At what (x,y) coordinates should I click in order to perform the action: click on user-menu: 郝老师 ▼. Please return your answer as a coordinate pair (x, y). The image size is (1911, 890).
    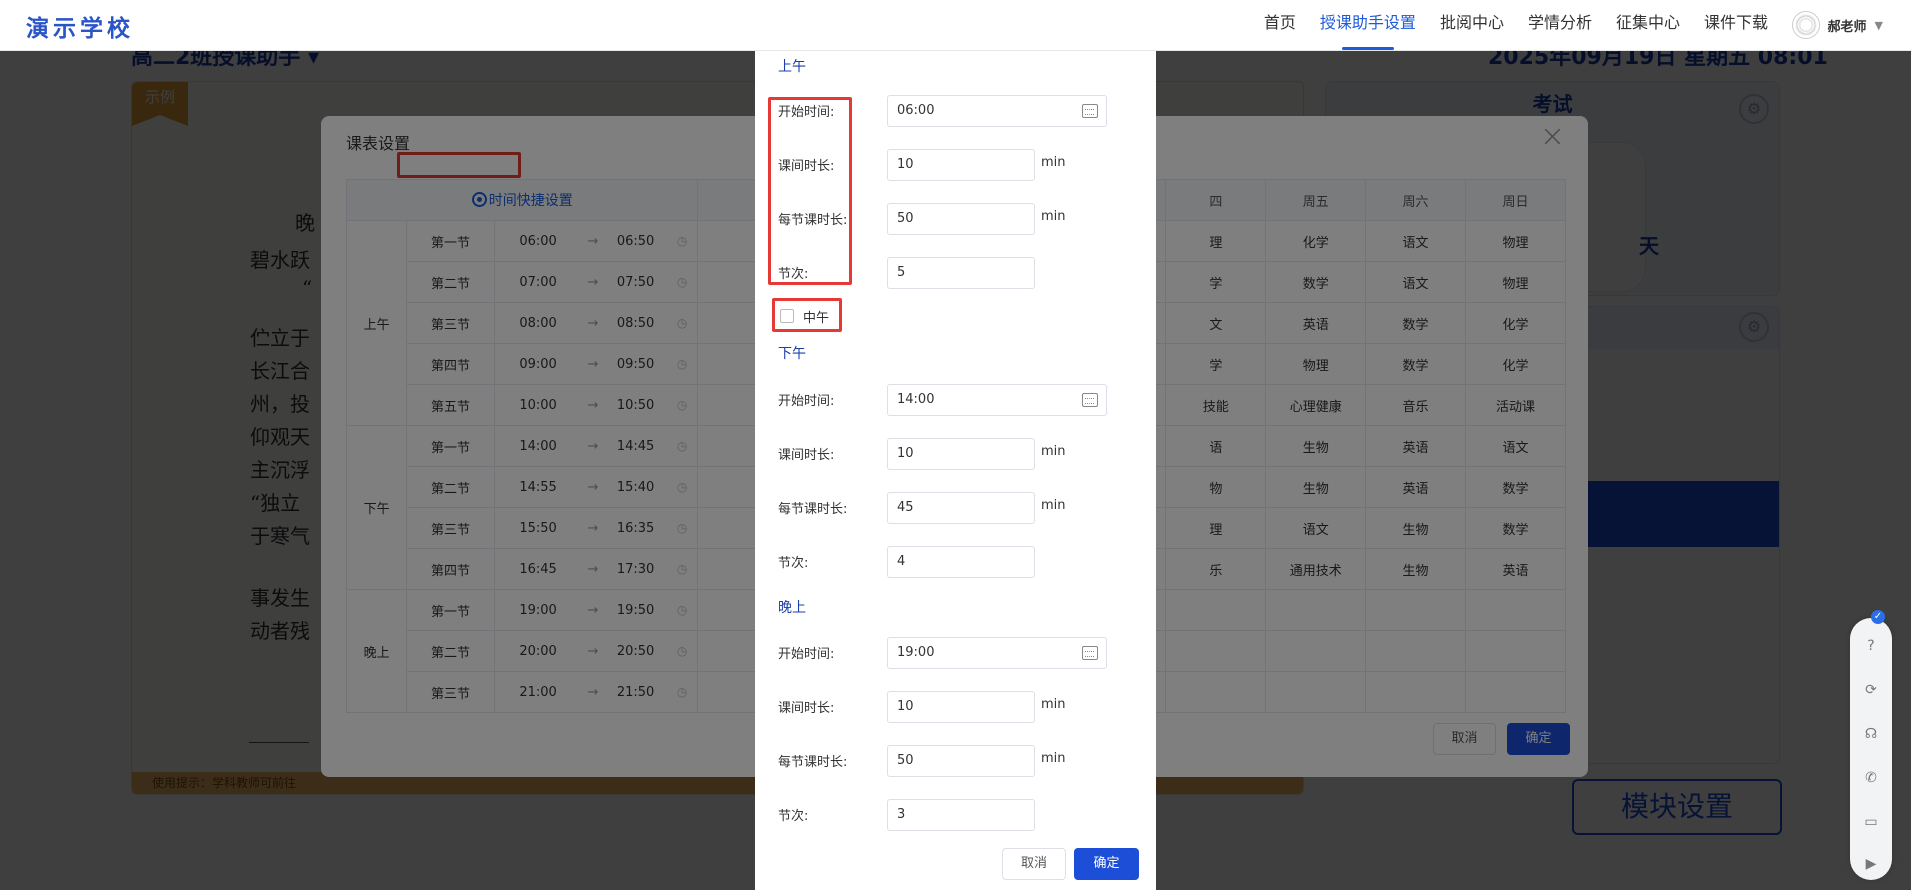
    Looking at the image, I should click on (1837, 25).